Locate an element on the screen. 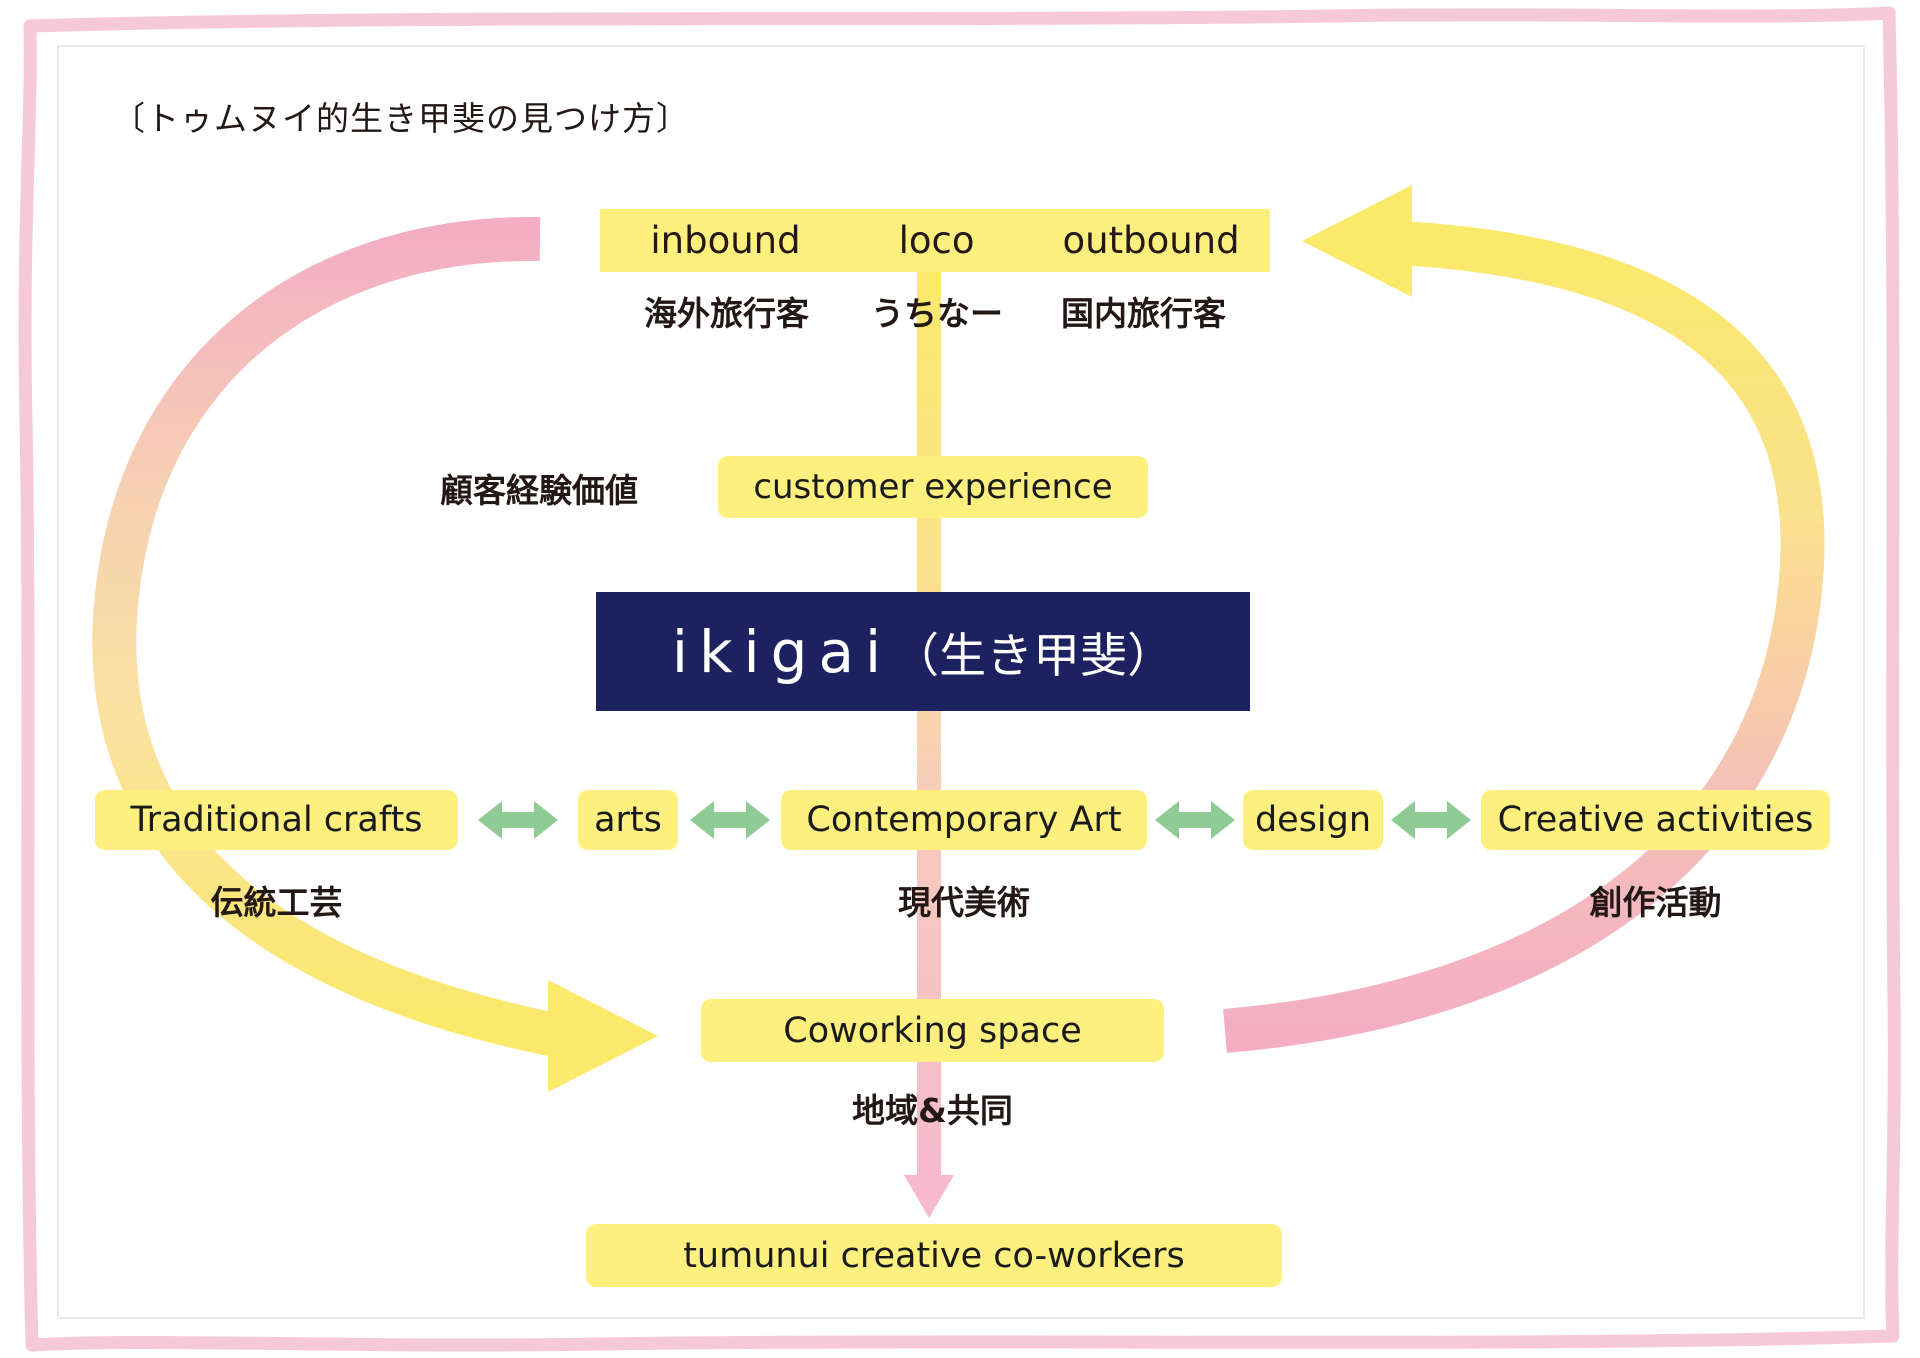  top-item-loco-jp: うちなー is located at coordinates (937, 313).